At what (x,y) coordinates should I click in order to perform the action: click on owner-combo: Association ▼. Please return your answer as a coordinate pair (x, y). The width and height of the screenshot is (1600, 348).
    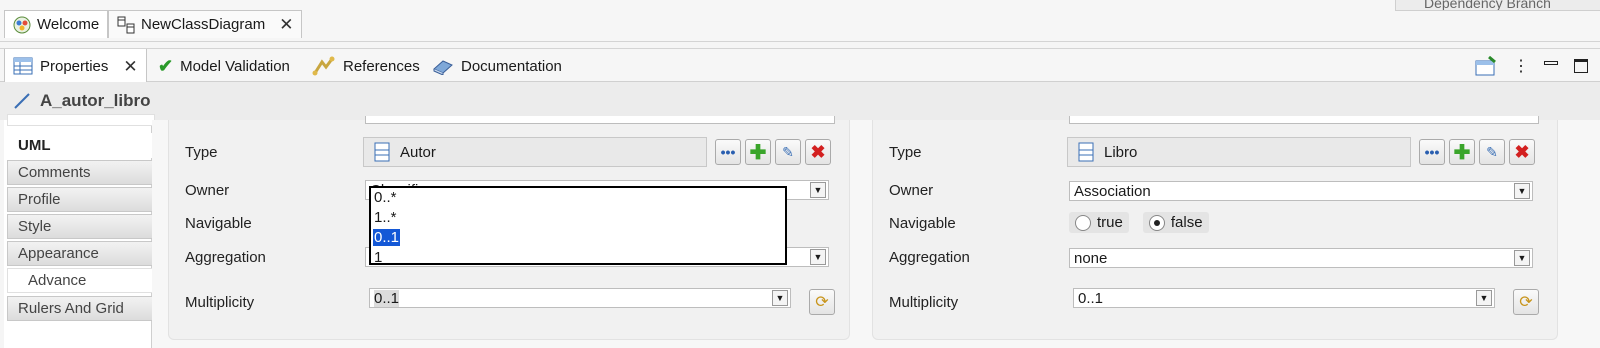
    Looking at the image, I should click on (1301, 191).